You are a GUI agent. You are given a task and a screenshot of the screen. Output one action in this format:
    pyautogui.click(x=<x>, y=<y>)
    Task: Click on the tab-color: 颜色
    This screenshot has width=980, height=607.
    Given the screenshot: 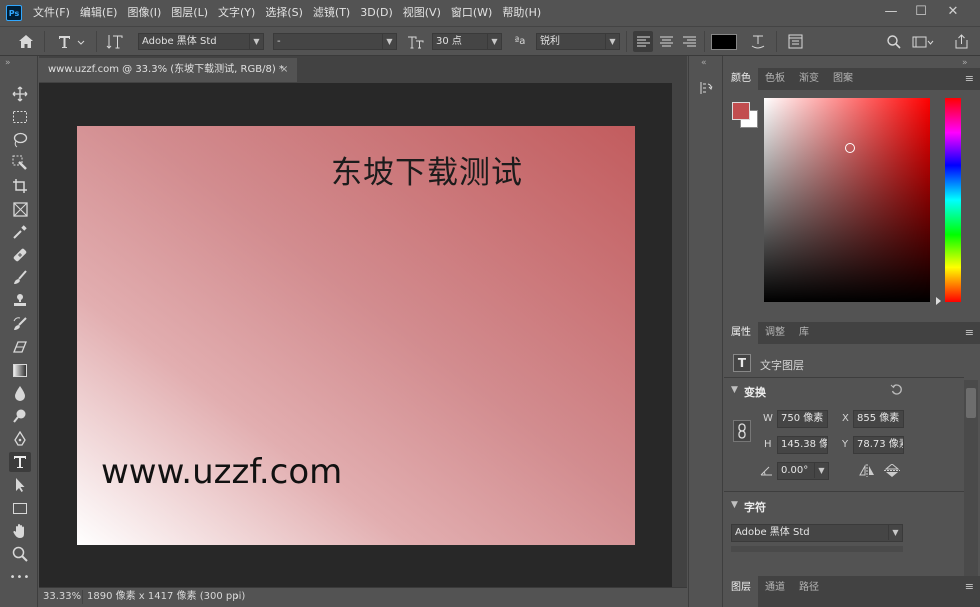 What is the action you would take?
    pyautogui.click(x=741, y=79)
    